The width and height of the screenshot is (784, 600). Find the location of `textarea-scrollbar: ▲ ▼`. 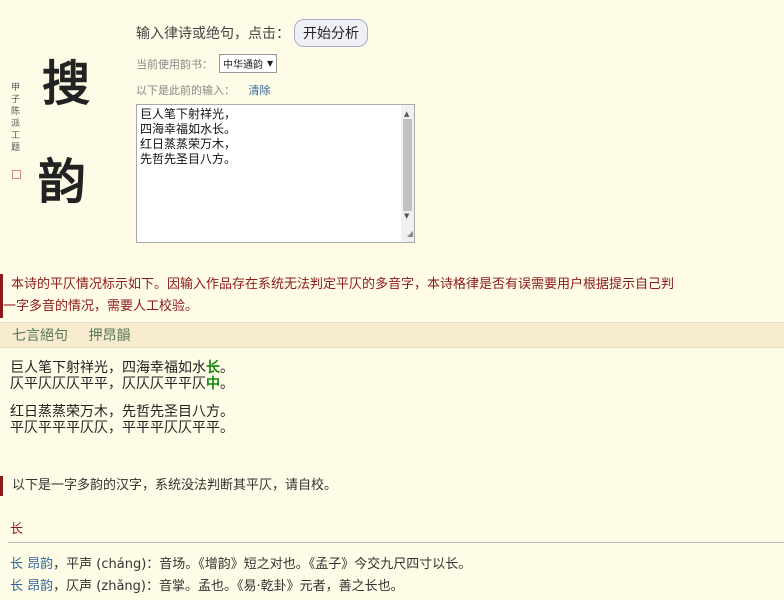

textarea-scrollbar: ▲ ▼ is located at coordinates (407, 173).